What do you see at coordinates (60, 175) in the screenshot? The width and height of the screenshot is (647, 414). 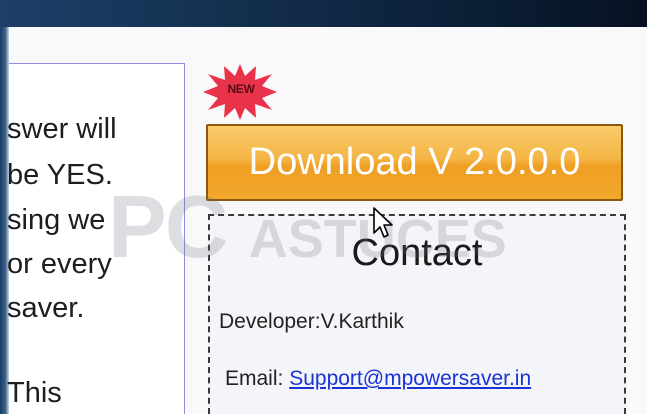 I see `description-line: be YES.` at bounding box center [60, 175].